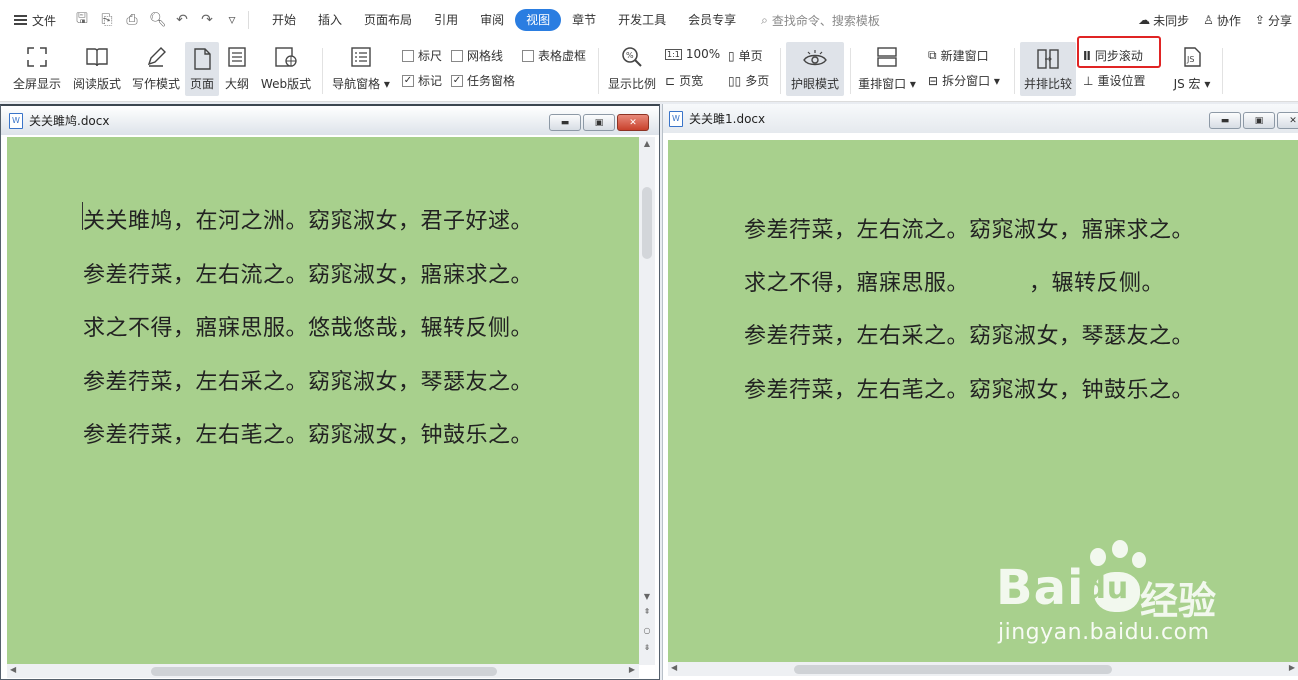 The image size is (1298, 680). I want to click on export-icon: ⎘, so click(107, 20).